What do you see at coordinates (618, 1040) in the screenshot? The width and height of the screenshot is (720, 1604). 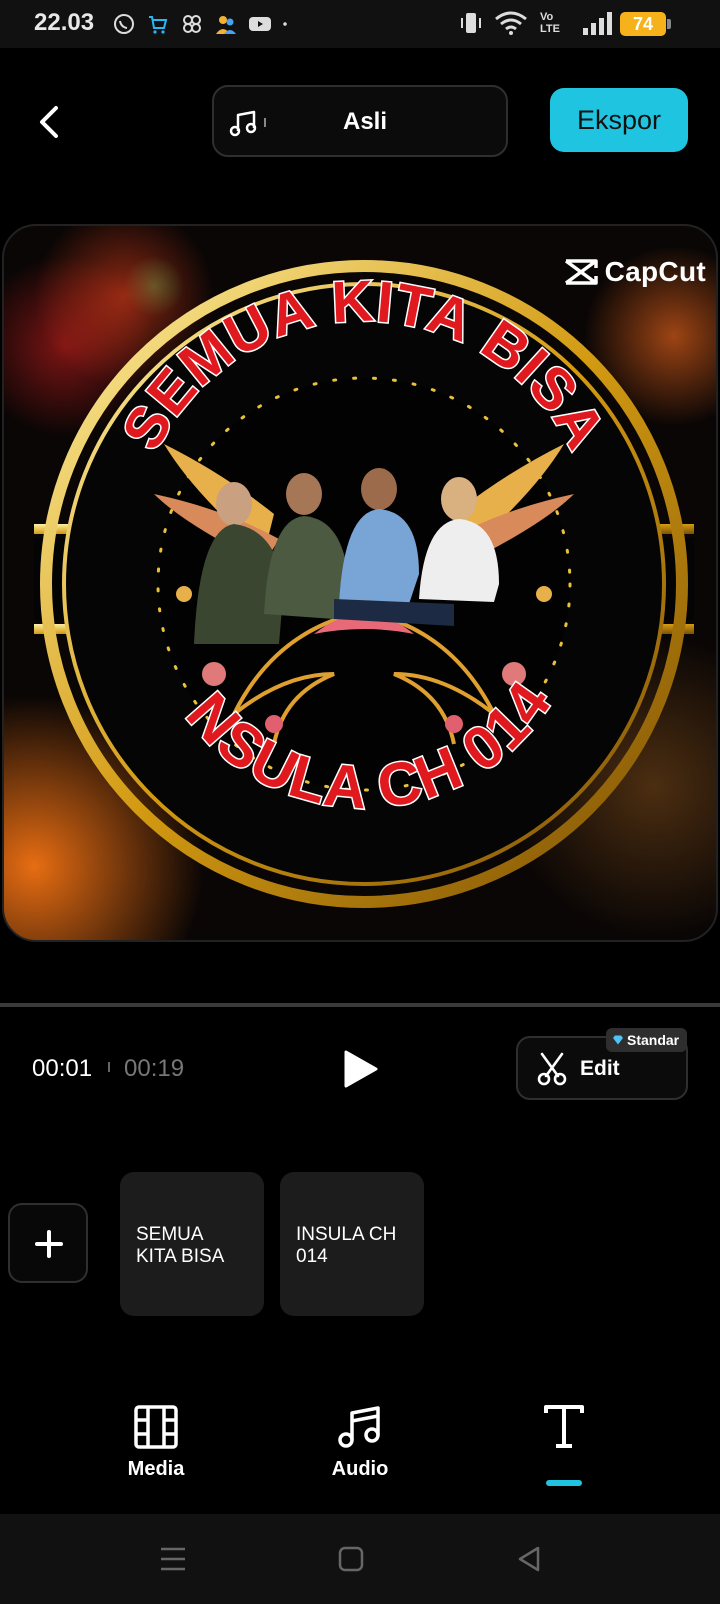 I see `diamond-icon` at bounding box center [618, 1040].